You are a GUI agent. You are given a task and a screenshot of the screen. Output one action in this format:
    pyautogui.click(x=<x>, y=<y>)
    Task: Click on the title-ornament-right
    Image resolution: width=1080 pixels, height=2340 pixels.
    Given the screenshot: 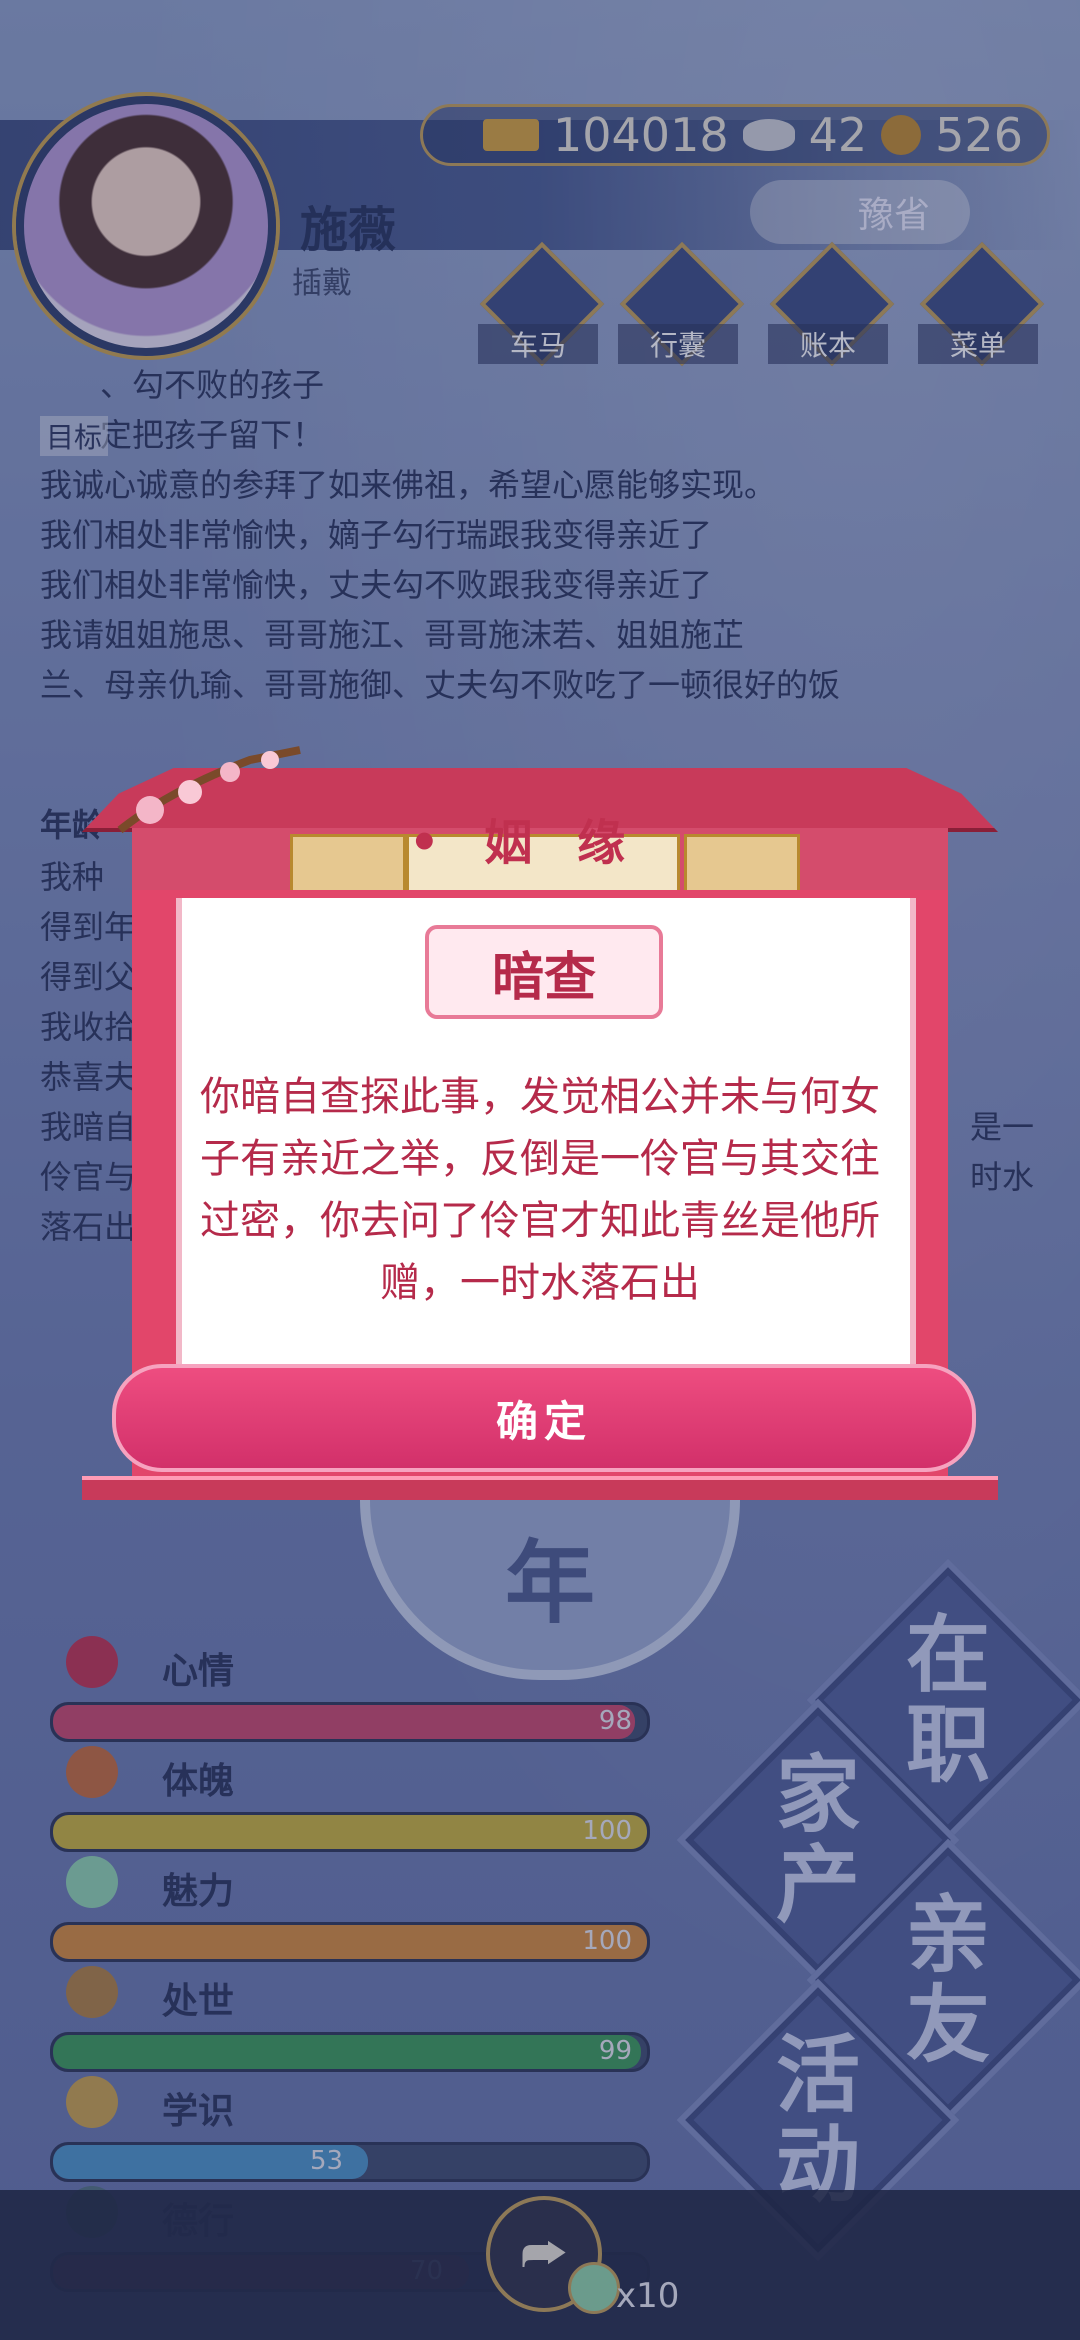 What is the action you would take?
    pyautogui.click(x=742, y=866)
    